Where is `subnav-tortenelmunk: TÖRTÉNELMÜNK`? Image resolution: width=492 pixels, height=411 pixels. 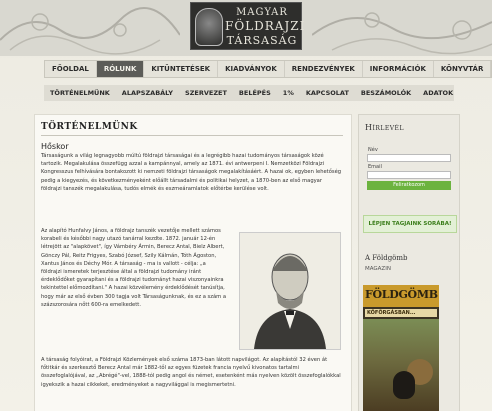 subnav-tortenelmunk: TÖRTÉNELMÜNK is located at coordinates (80, 93).